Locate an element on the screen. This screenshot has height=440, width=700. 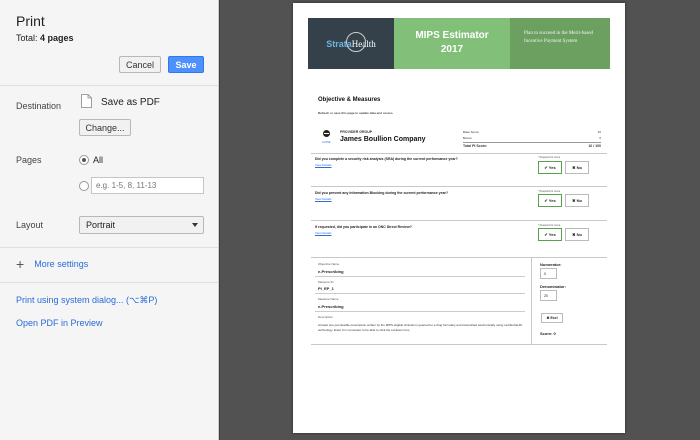
logo: StrataHealth is located at coordinates (351, 43).